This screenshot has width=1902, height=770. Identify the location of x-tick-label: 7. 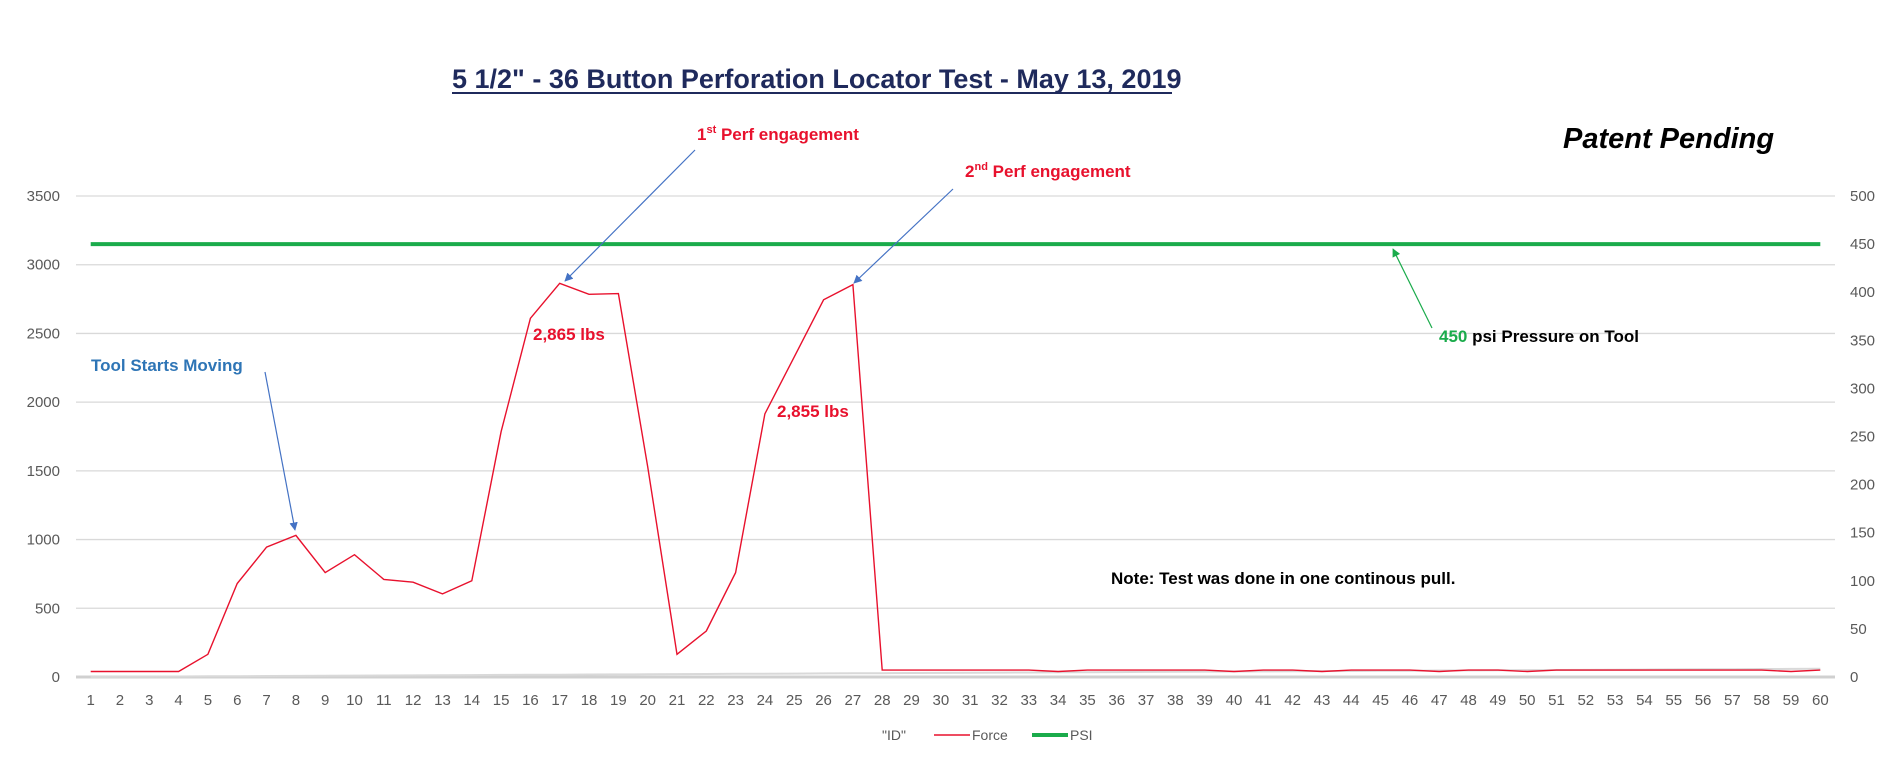
(266, 700).